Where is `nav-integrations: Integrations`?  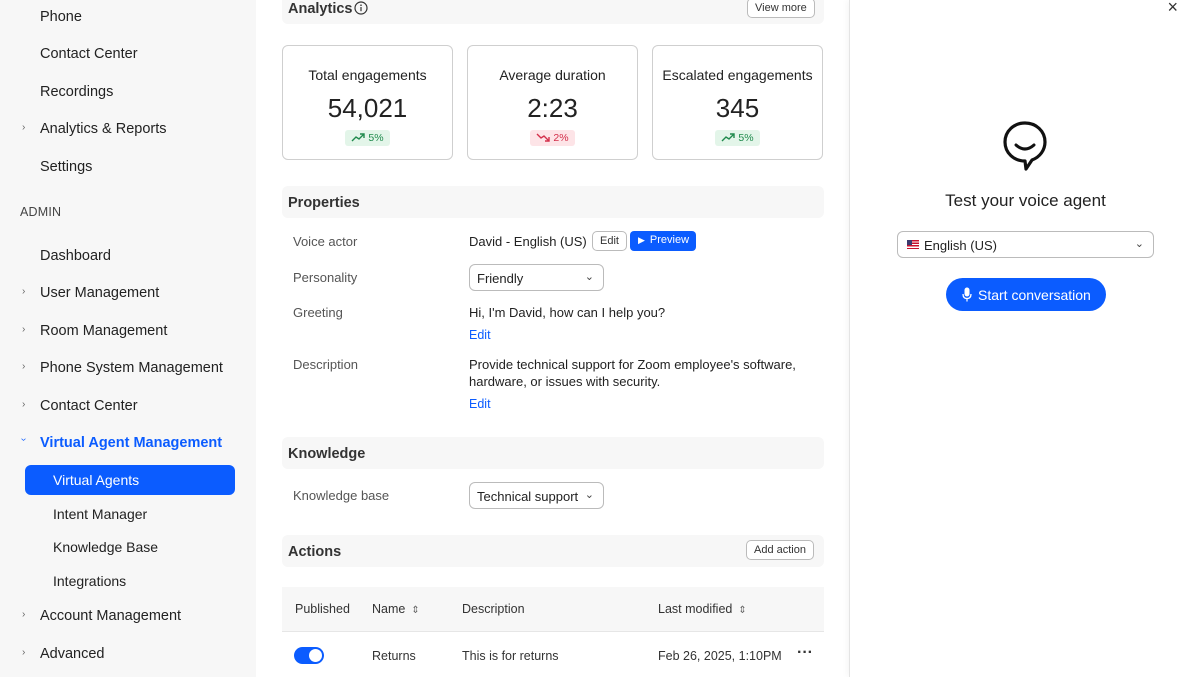
nav-integrations: Integrations is located at coordinates (89, 581).